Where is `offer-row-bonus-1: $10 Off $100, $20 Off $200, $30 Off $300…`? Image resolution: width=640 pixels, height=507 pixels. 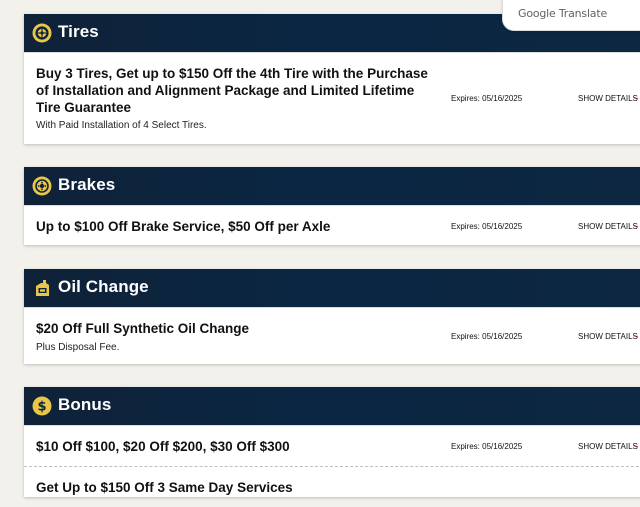 offer-row-bonus-1: $10 Off $100, $20 Off $200, $30 Off $300… is located at coordinates (332, 445).